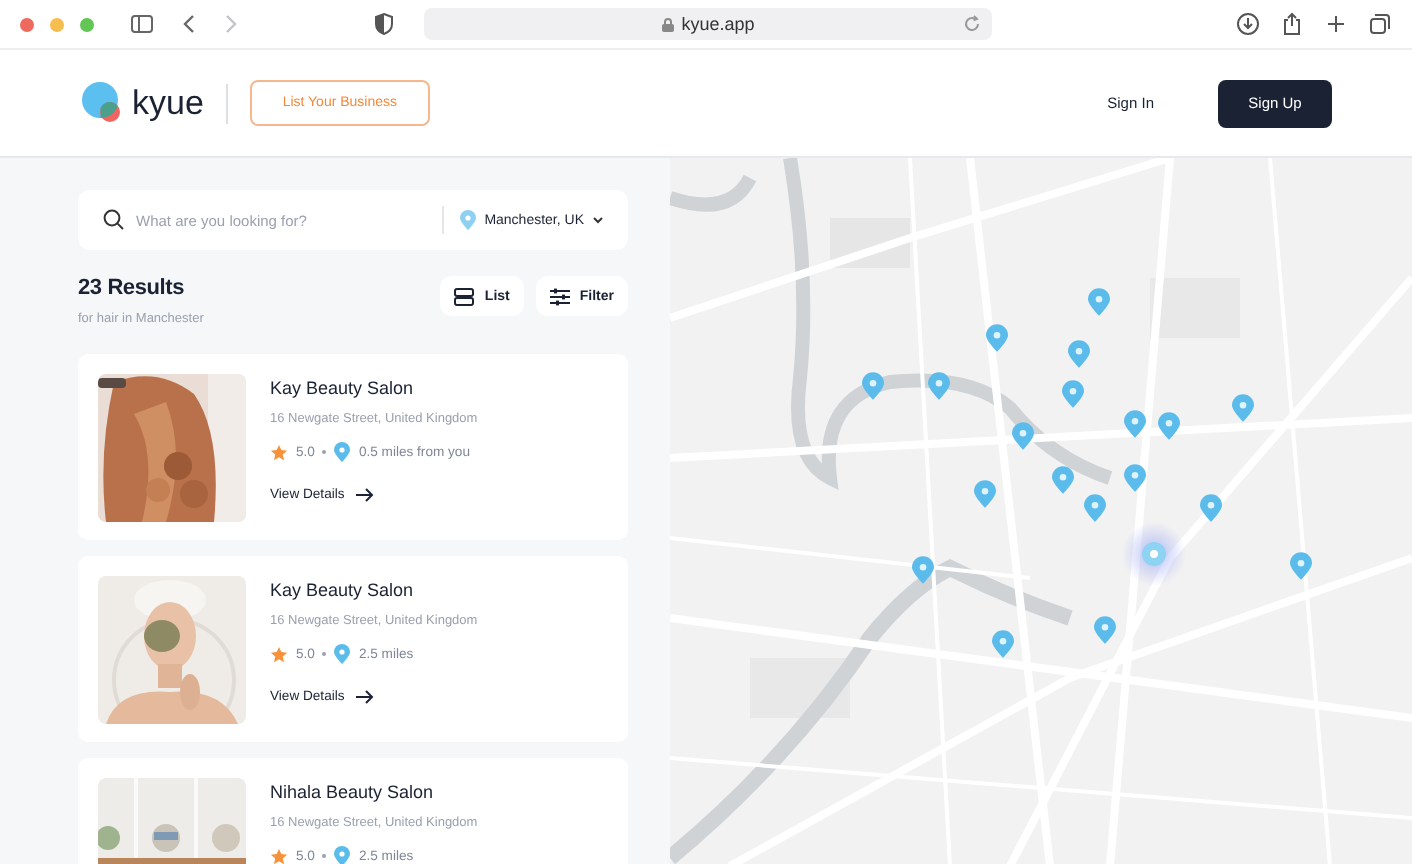 The image size is (1412, 864). Describe the element at coordinates (57, 24) in the screenshot. I see `minimize-dot` at that location.